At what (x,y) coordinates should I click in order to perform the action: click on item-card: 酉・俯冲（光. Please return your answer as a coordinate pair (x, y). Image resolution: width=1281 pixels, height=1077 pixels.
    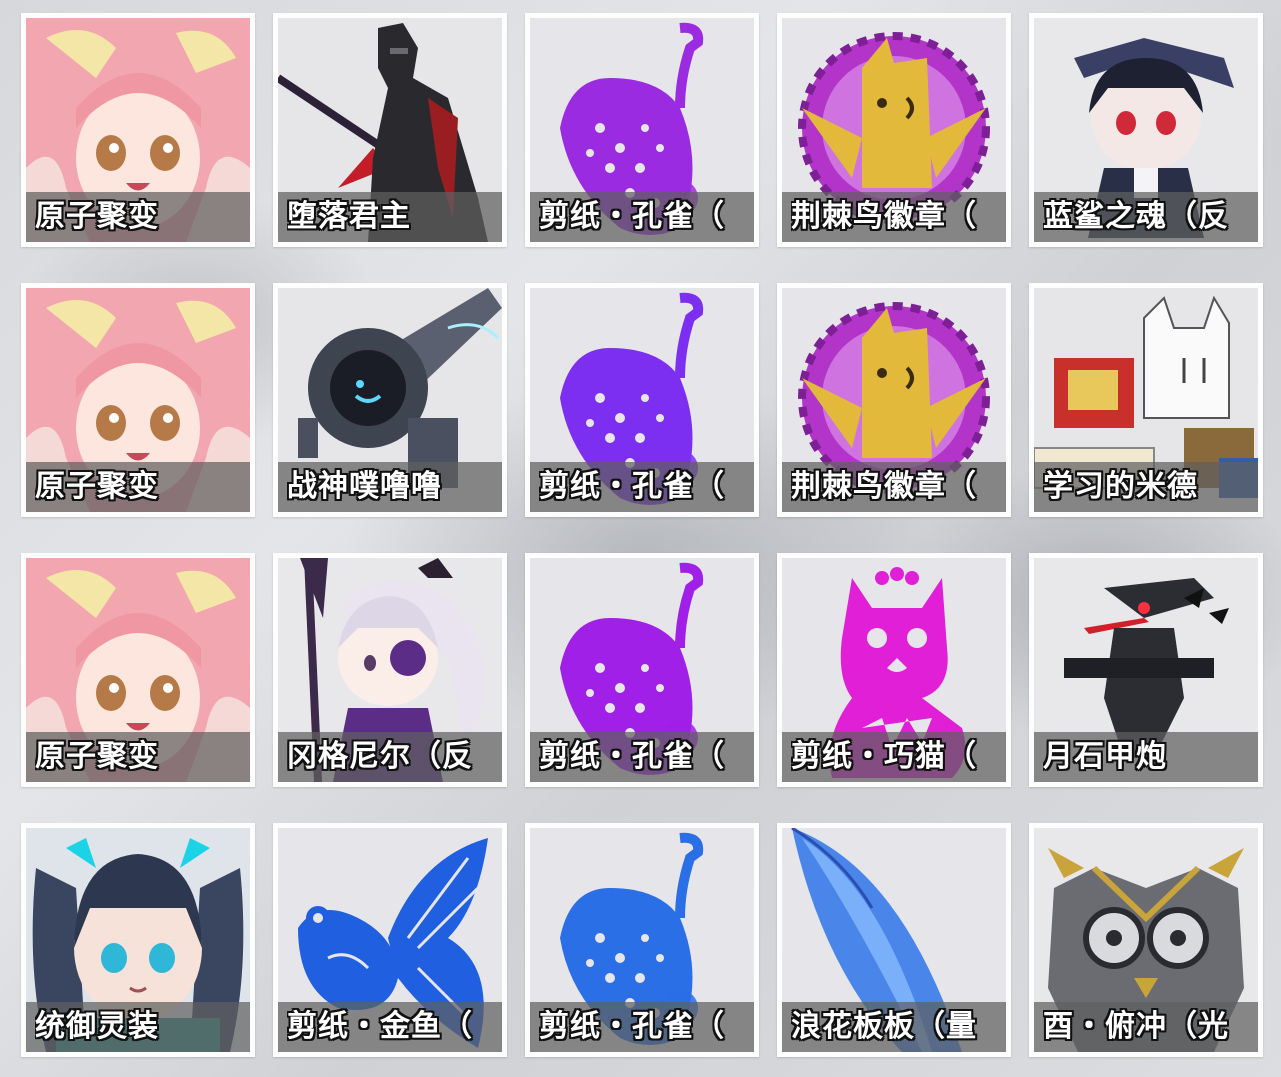
    Looking at the image, I should click on (1146, 940).